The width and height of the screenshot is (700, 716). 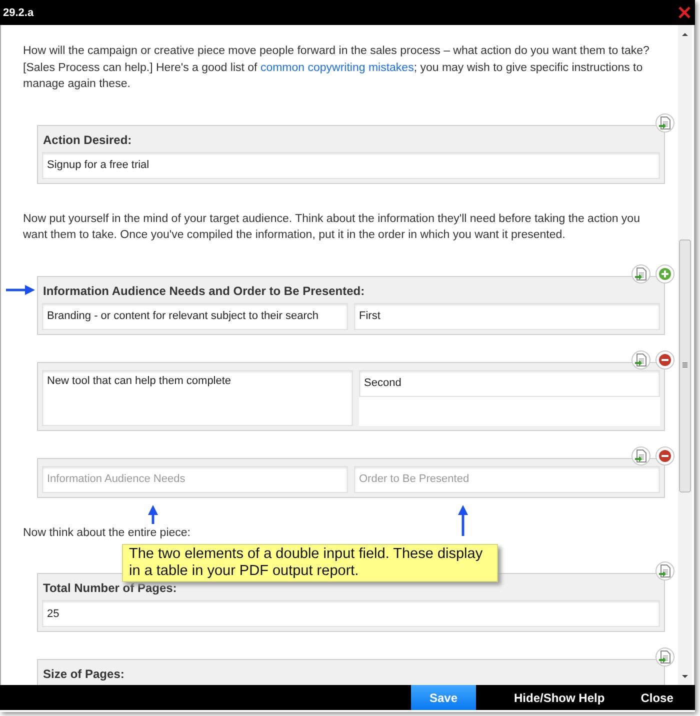 What do you see at coordinates (684, 12) in the screenshot?
I see `close-icon` at bounding box center [684, 12].